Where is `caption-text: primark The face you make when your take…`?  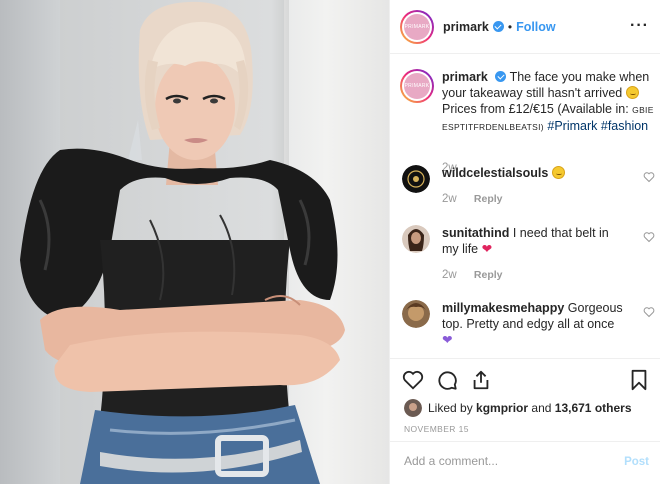 caption-text: primark The face you make when your take… is located at coordinates (548, 102).